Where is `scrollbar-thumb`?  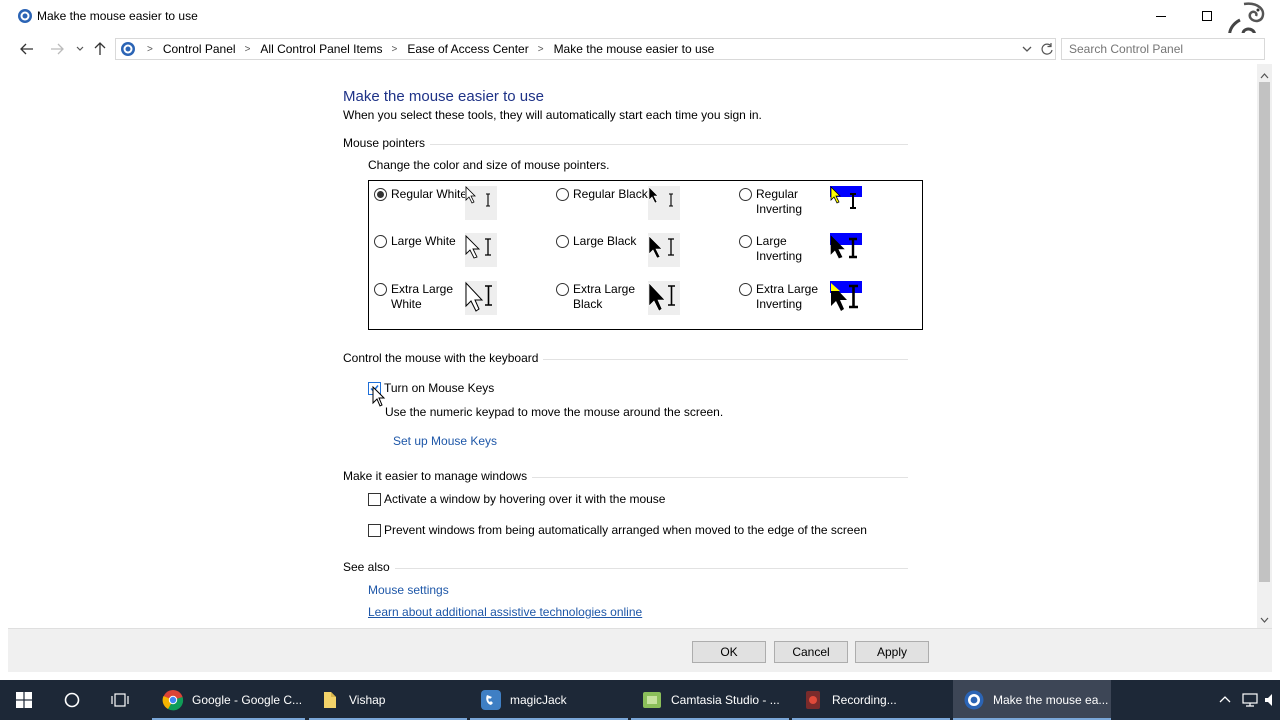 scrollbar-thumb is located at coordinates (1264, 332).